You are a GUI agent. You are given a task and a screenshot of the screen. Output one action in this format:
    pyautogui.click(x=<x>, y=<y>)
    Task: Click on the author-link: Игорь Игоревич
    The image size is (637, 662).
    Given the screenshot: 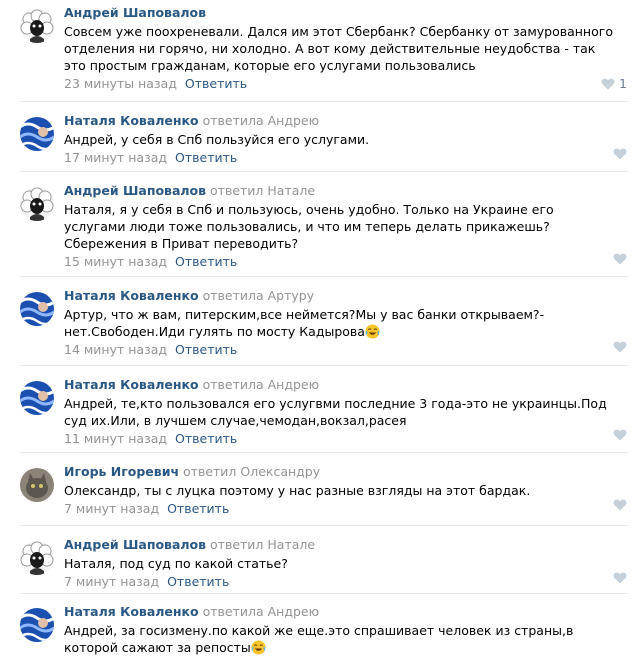 What is the action you would take?
    pyautogui.click(x=121, y=471)
    